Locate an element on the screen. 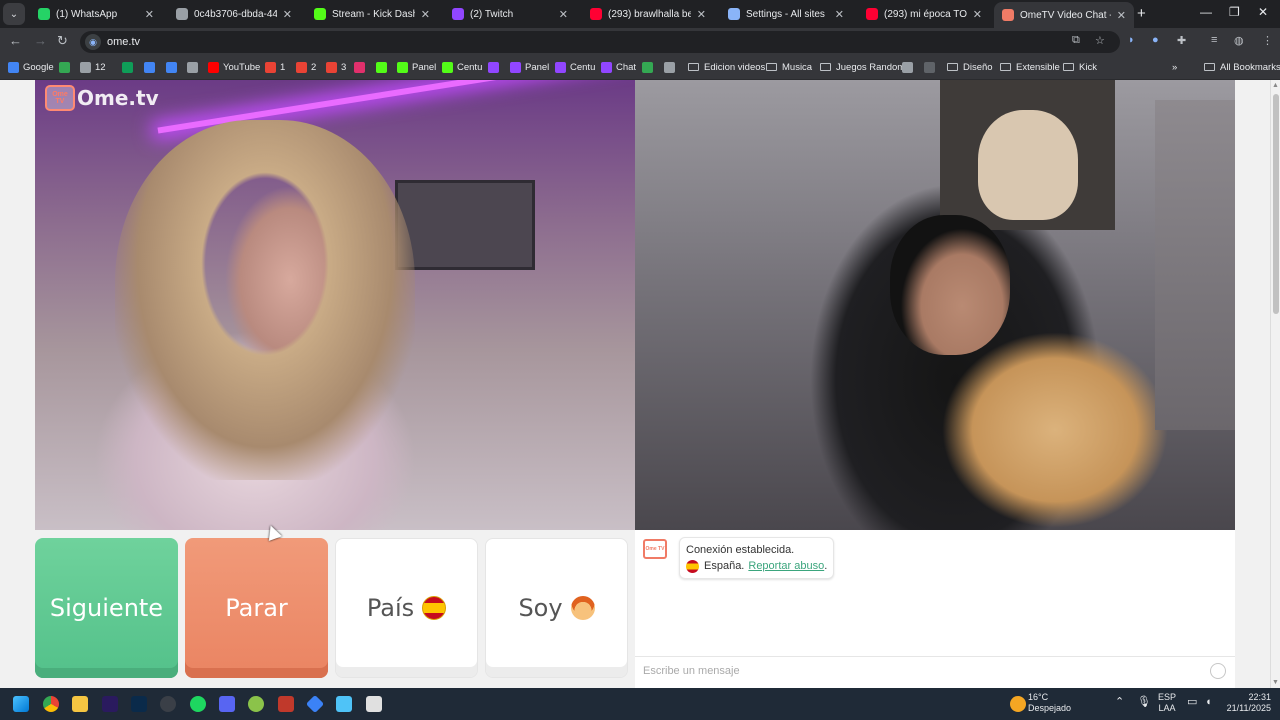  volume-icon: ◖ is located at coordinates (1208, 702).